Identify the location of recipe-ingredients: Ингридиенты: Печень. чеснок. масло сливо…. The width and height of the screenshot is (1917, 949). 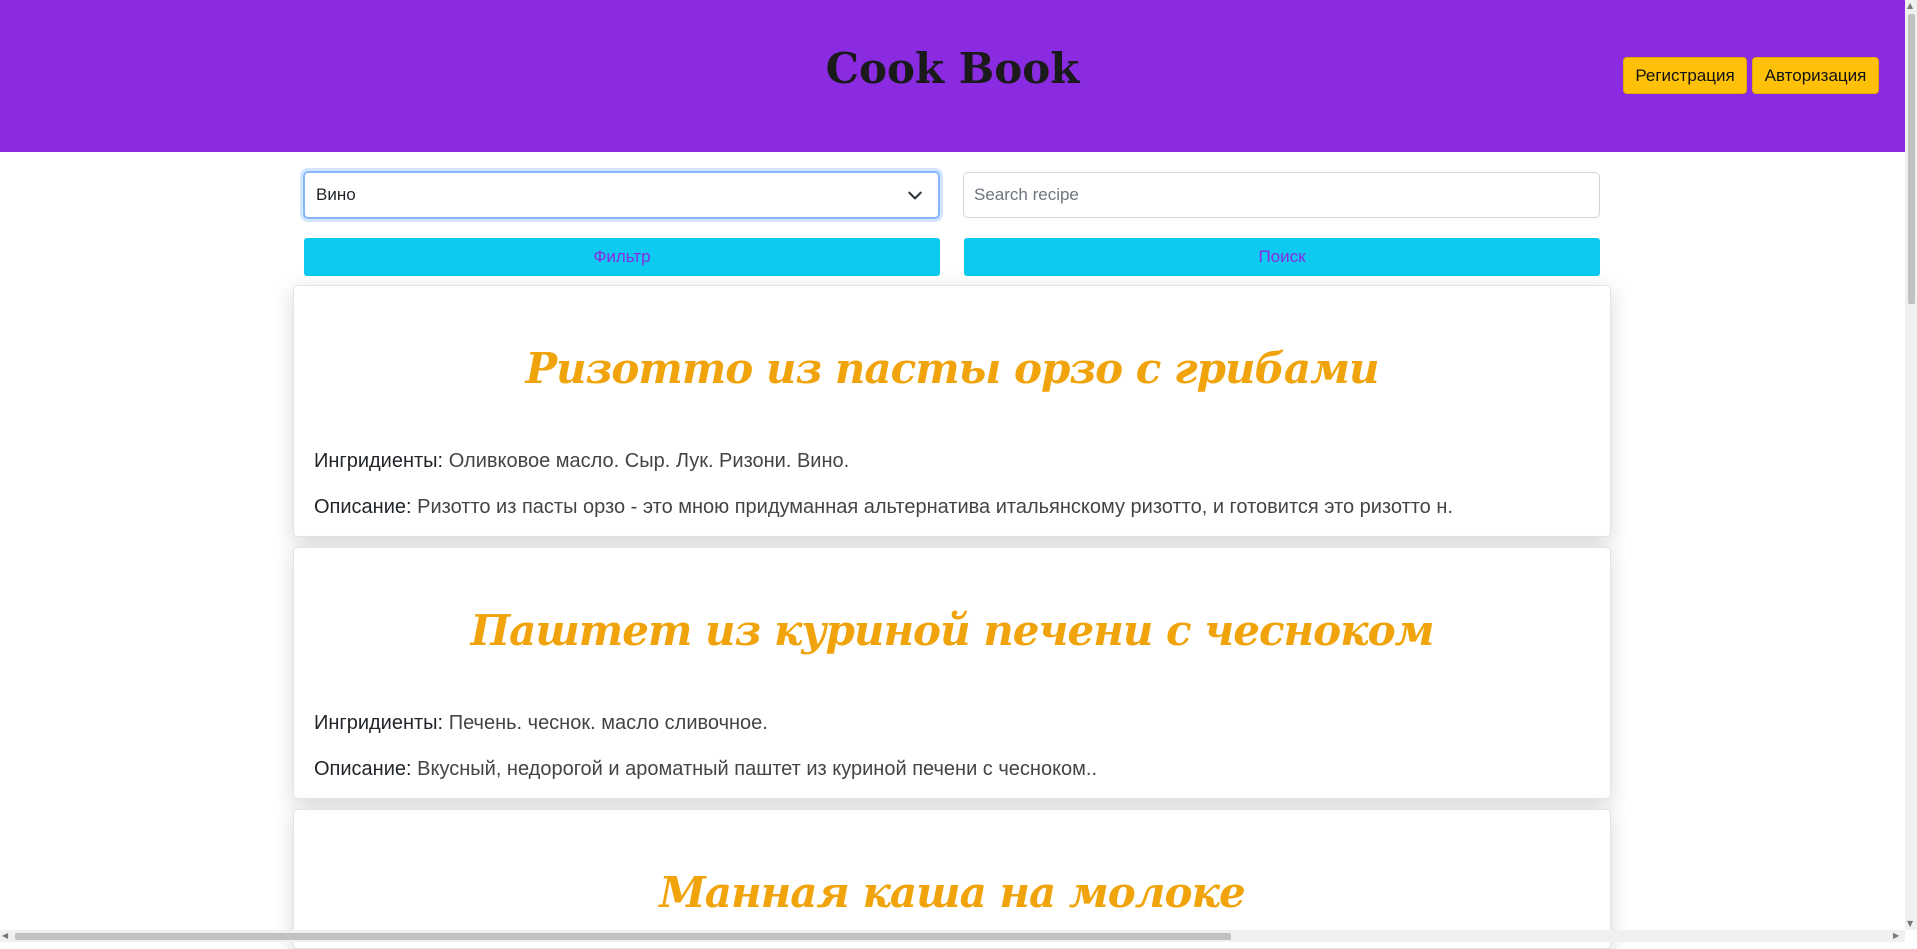
(541, 723).